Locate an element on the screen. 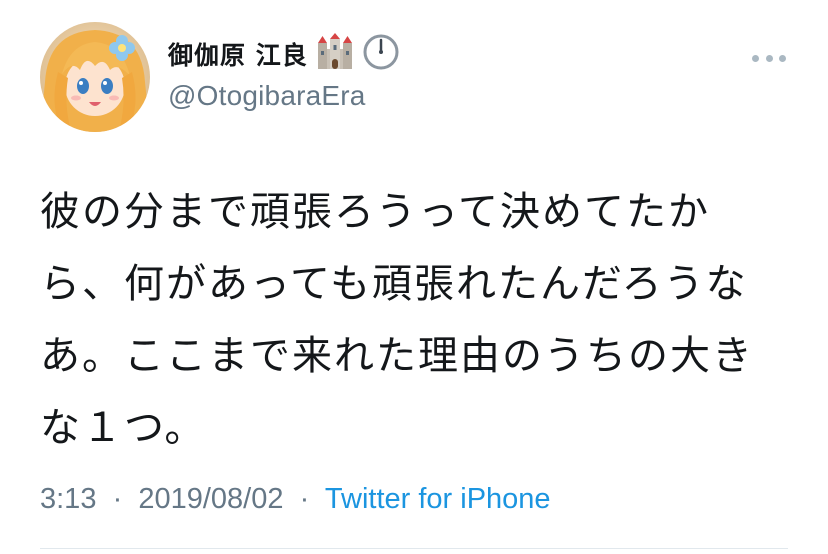 This screenshot has height=554, width=828. tweet-date: 2019/08/02 is located at coordinates (210, 499).